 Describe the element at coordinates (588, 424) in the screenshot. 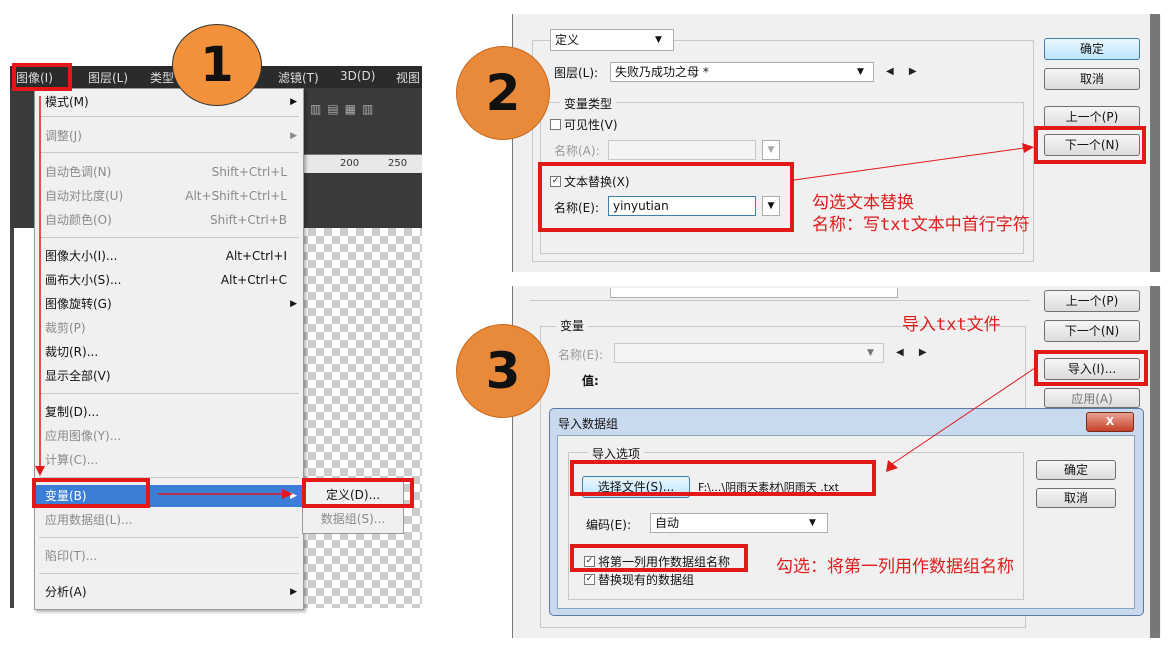

I see `window-title: 导入数据组` at that location.